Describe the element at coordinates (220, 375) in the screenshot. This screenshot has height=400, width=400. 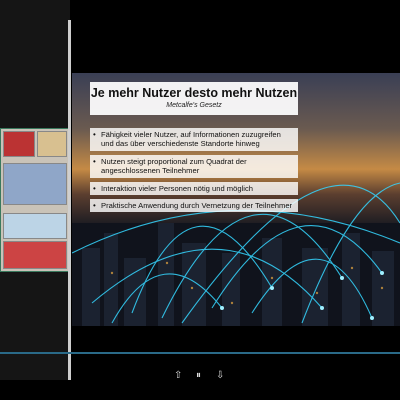
I see `next-slide-icon: ⇩` at that location.